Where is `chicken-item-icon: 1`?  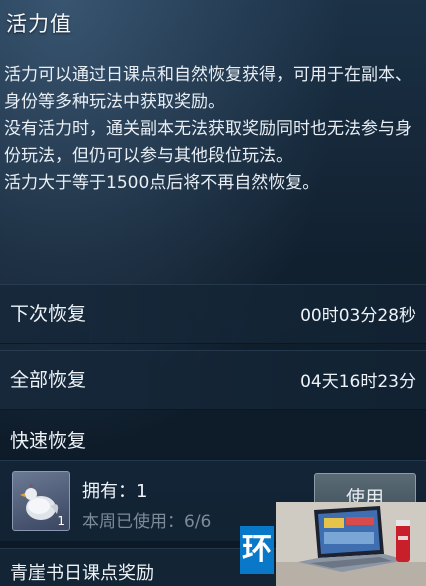
chicken-item-icon: 1 is located at coordinates (41, 501).